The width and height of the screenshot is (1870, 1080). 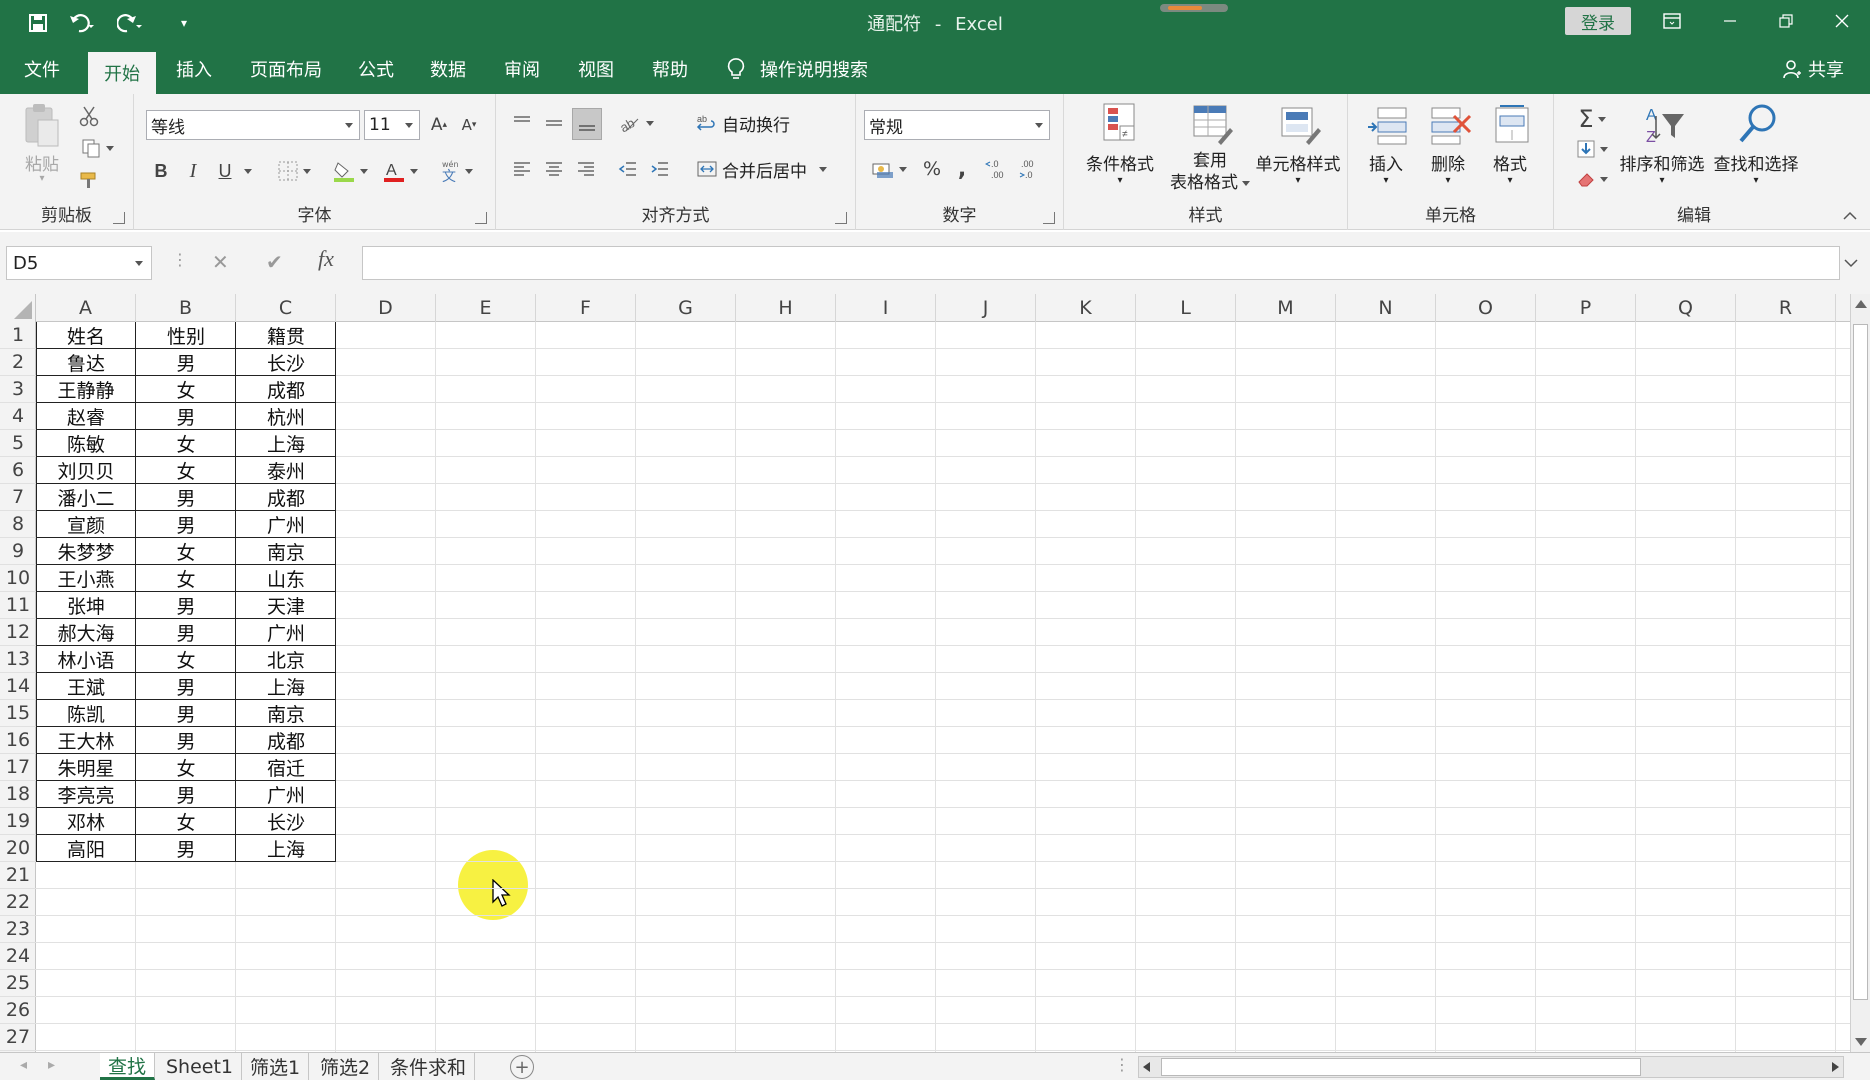 What do you see at coordinates (286, 605) in the screenshot?
I see `cell-c11: 天津` at bounding box center [286, 605].